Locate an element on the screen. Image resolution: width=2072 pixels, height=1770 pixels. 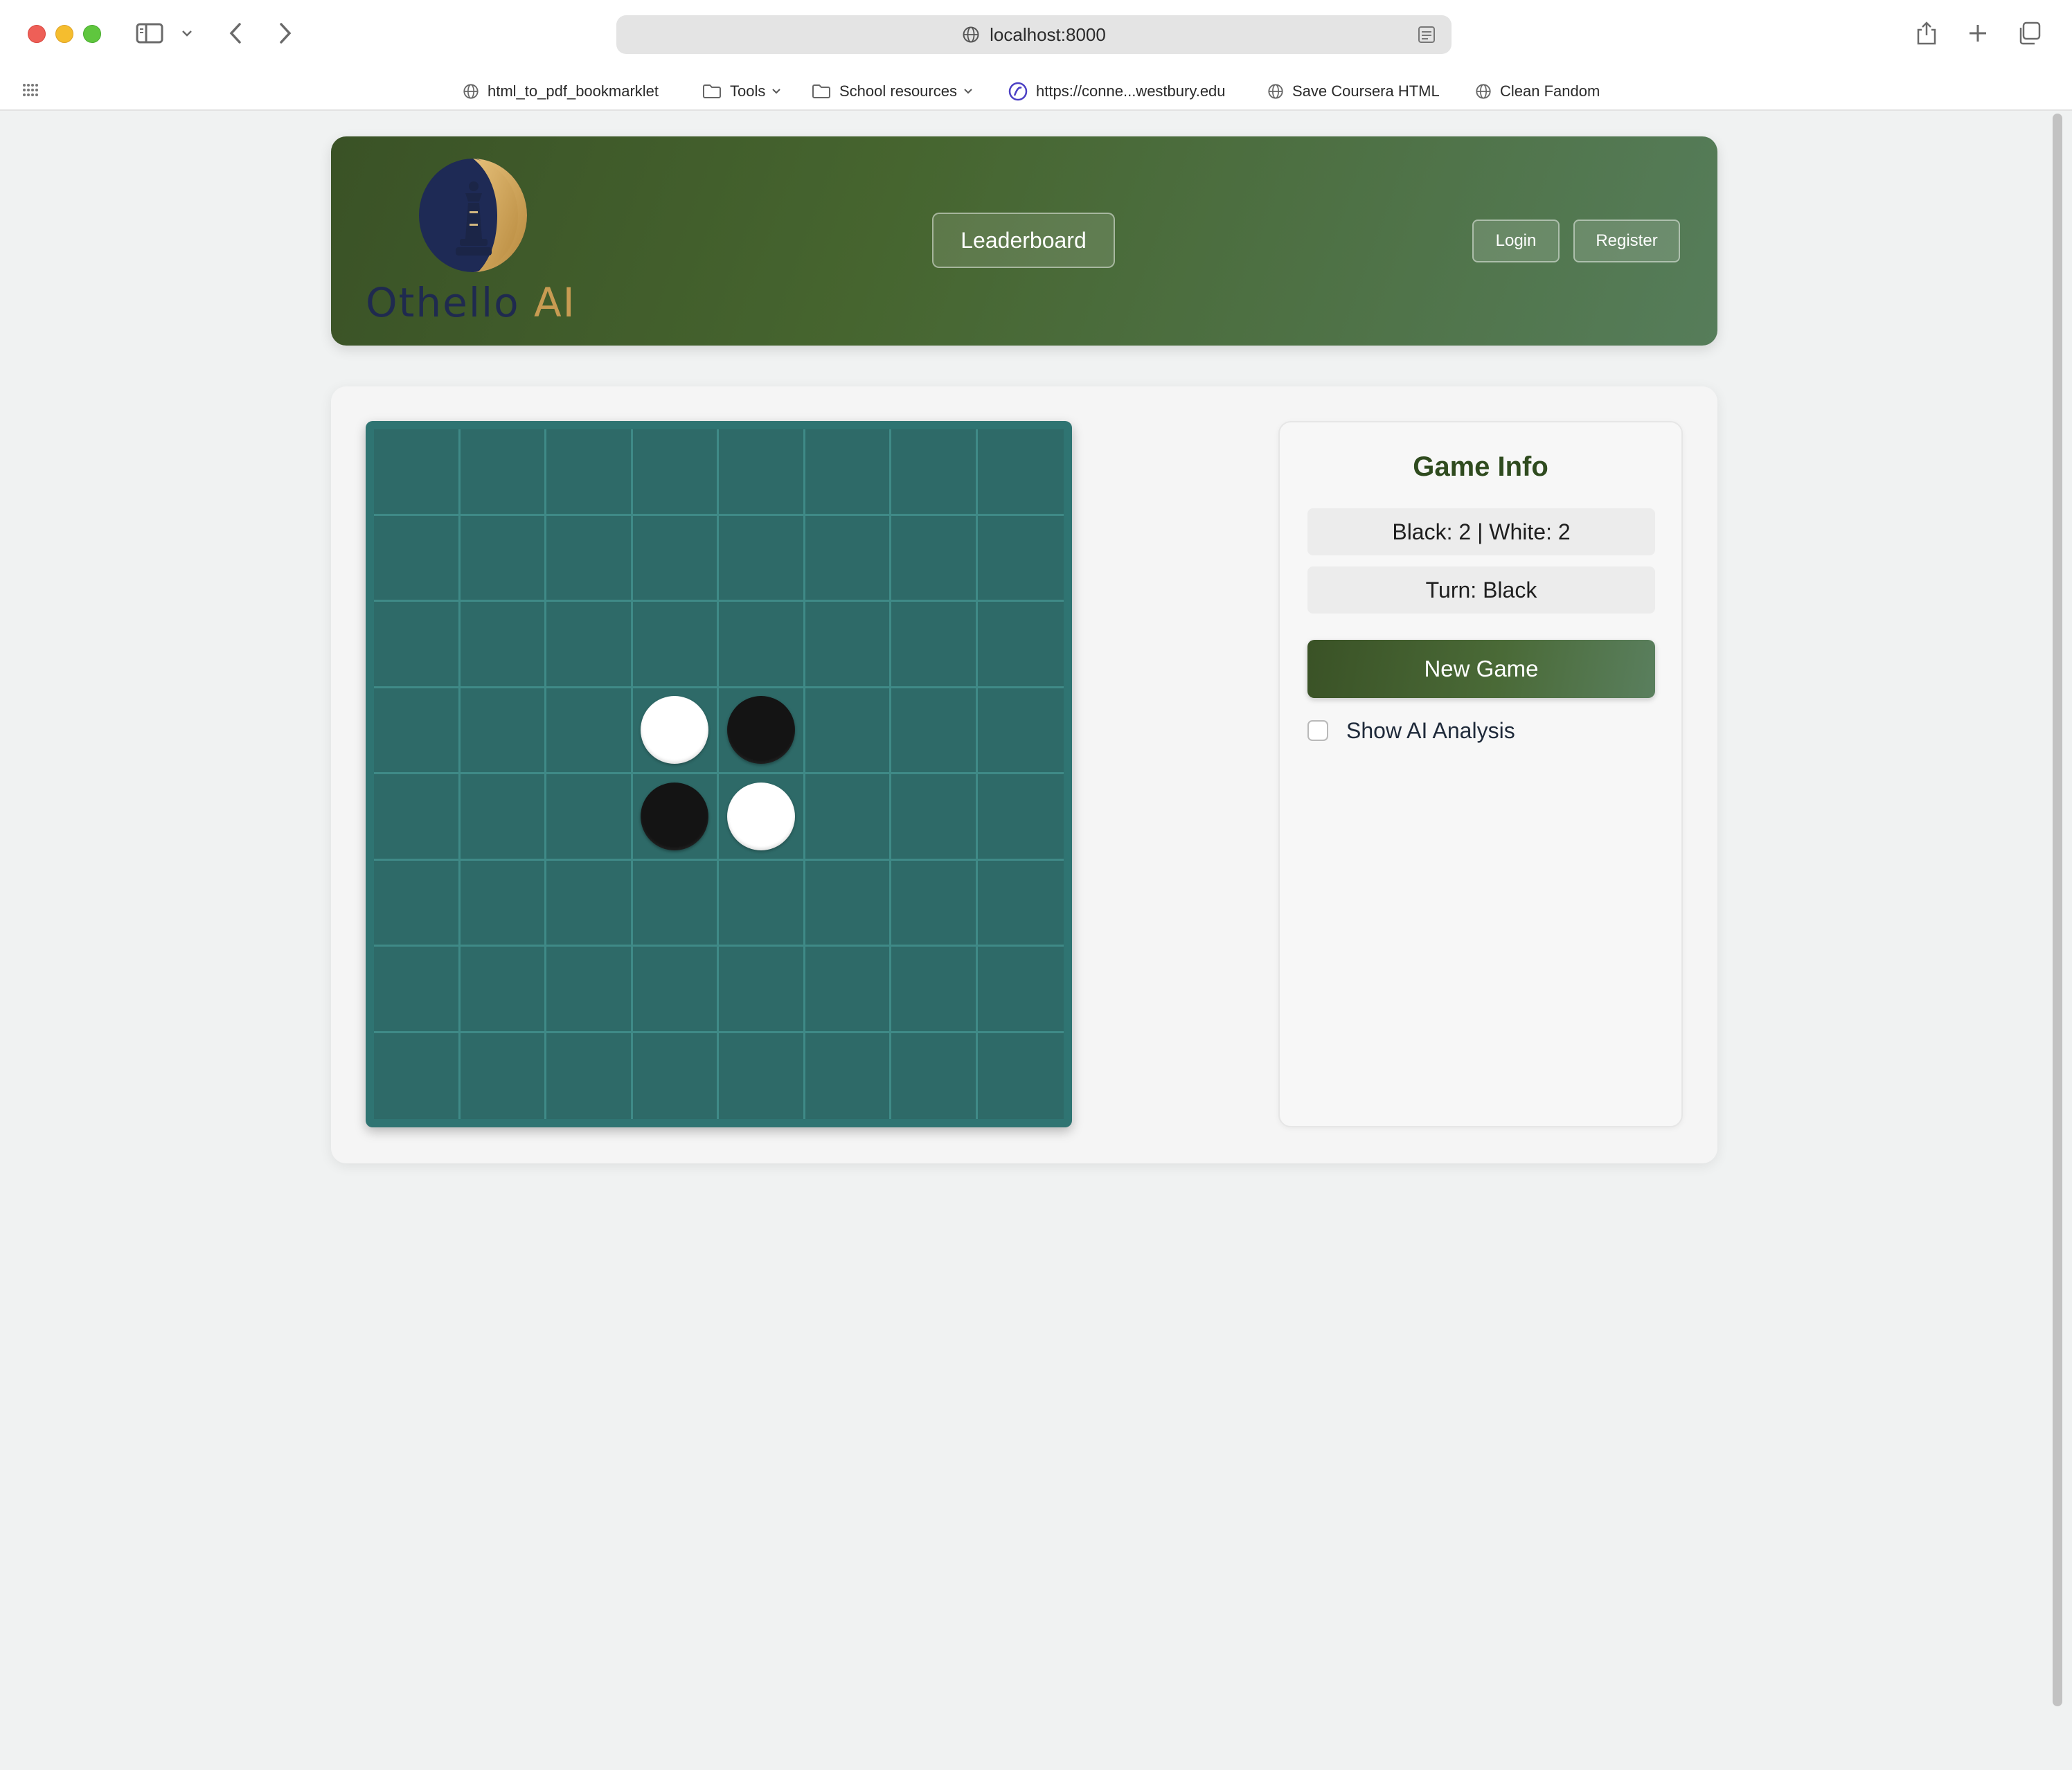
bookmark-label: html_to_pdf_bookmarklet is located at coordinates (573, 91).